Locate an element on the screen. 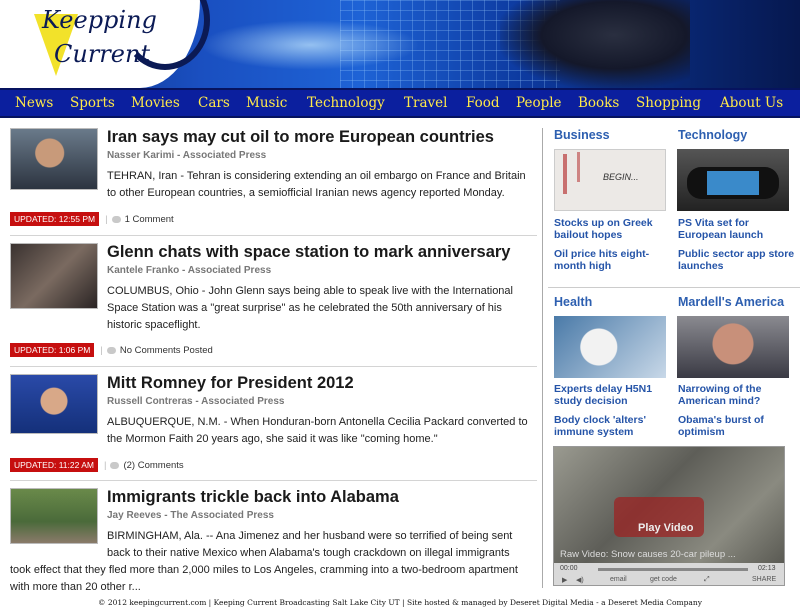 The height and width of the screenshot is (613, 800). nav-travel: Travel is located at coordinates (425, 103).